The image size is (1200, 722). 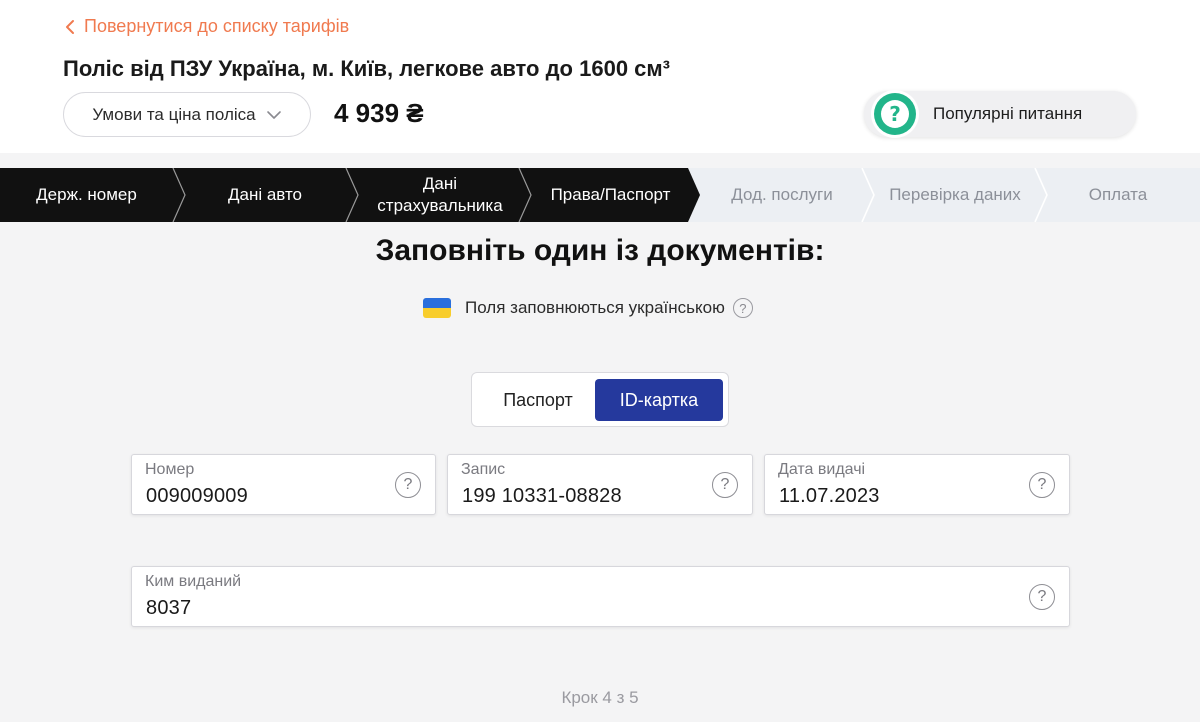 What do you see at coordinates (174, 114) in the screenshot?
I see `policy-conditions-label: Умови та ціна поліса` at bounding box center [174, 114].